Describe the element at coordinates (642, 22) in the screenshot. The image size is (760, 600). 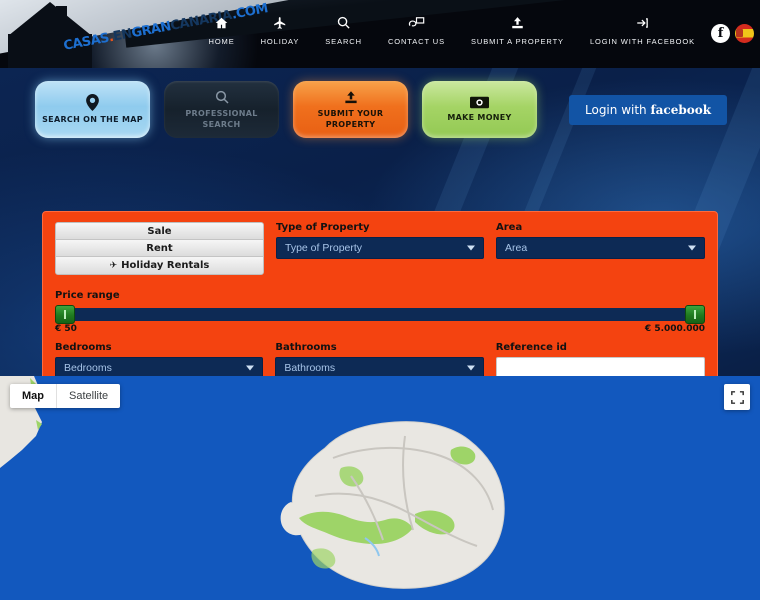
I see `login-arrow-icon` at that location.